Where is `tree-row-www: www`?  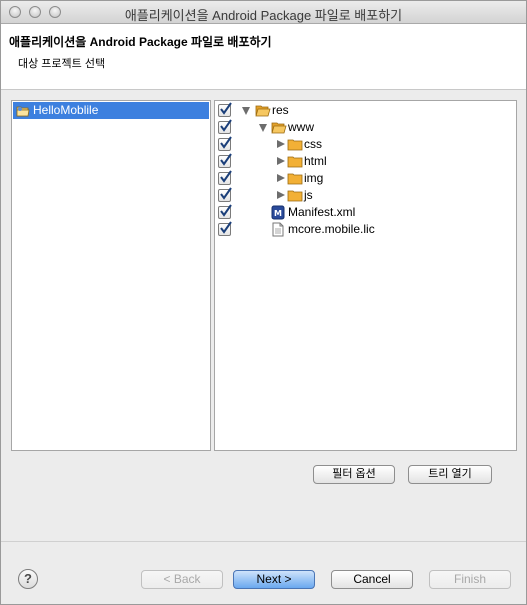
tree-row-www: www is located at coordinates (365, 127).